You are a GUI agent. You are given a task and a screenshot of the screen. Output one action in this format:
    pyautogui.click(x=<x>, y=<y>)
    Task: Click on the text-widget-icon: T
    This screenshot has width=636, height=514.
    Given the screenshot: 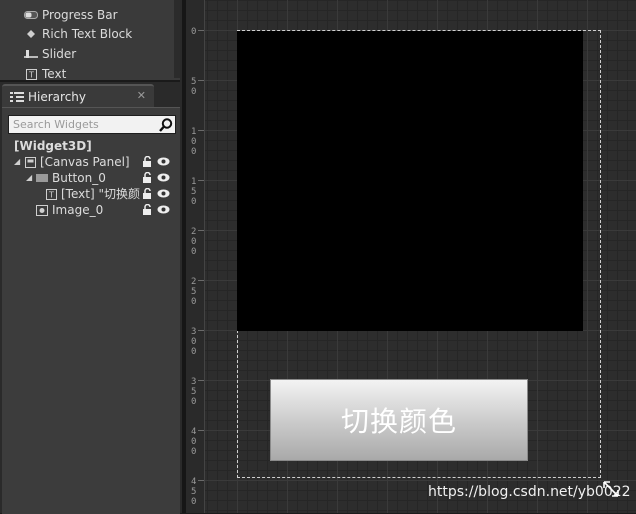 What is the action you would take?
    pyautogui.click(x=51, y=194)
    